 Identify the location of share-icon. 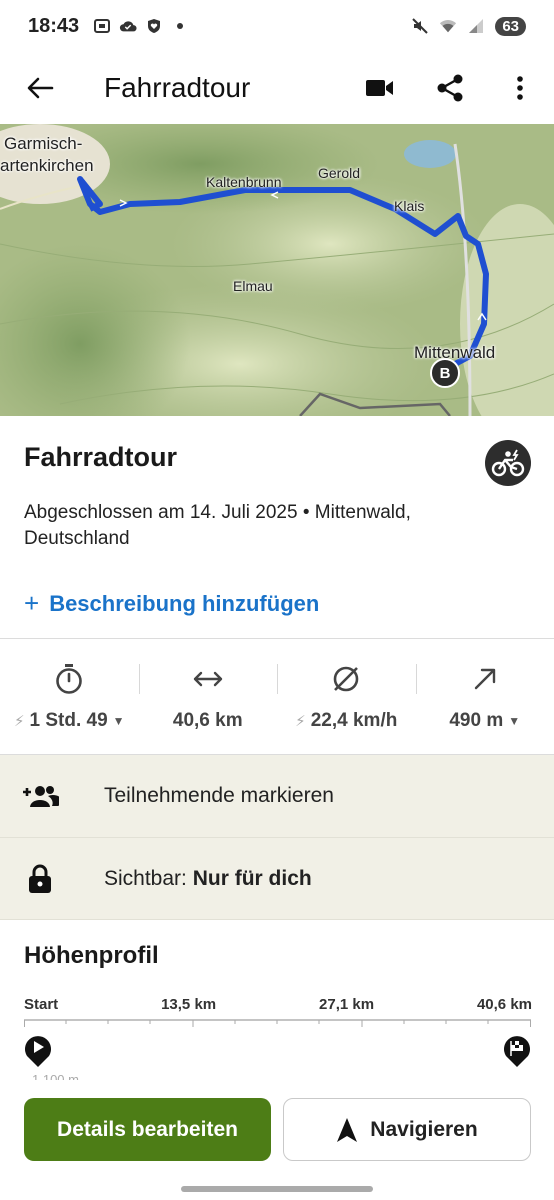
(450, 88).